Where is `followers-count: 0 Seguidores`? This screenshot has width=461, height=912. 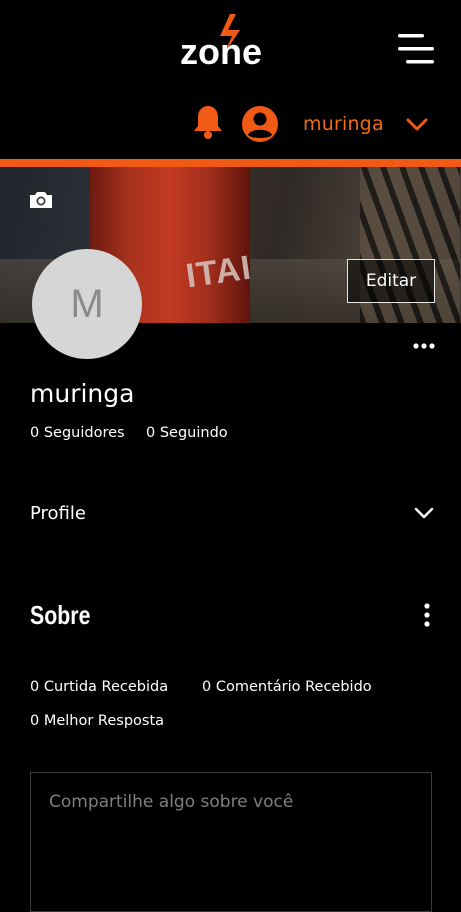 followers-count: 0 Seguidores is located at coordinates (77, 433).